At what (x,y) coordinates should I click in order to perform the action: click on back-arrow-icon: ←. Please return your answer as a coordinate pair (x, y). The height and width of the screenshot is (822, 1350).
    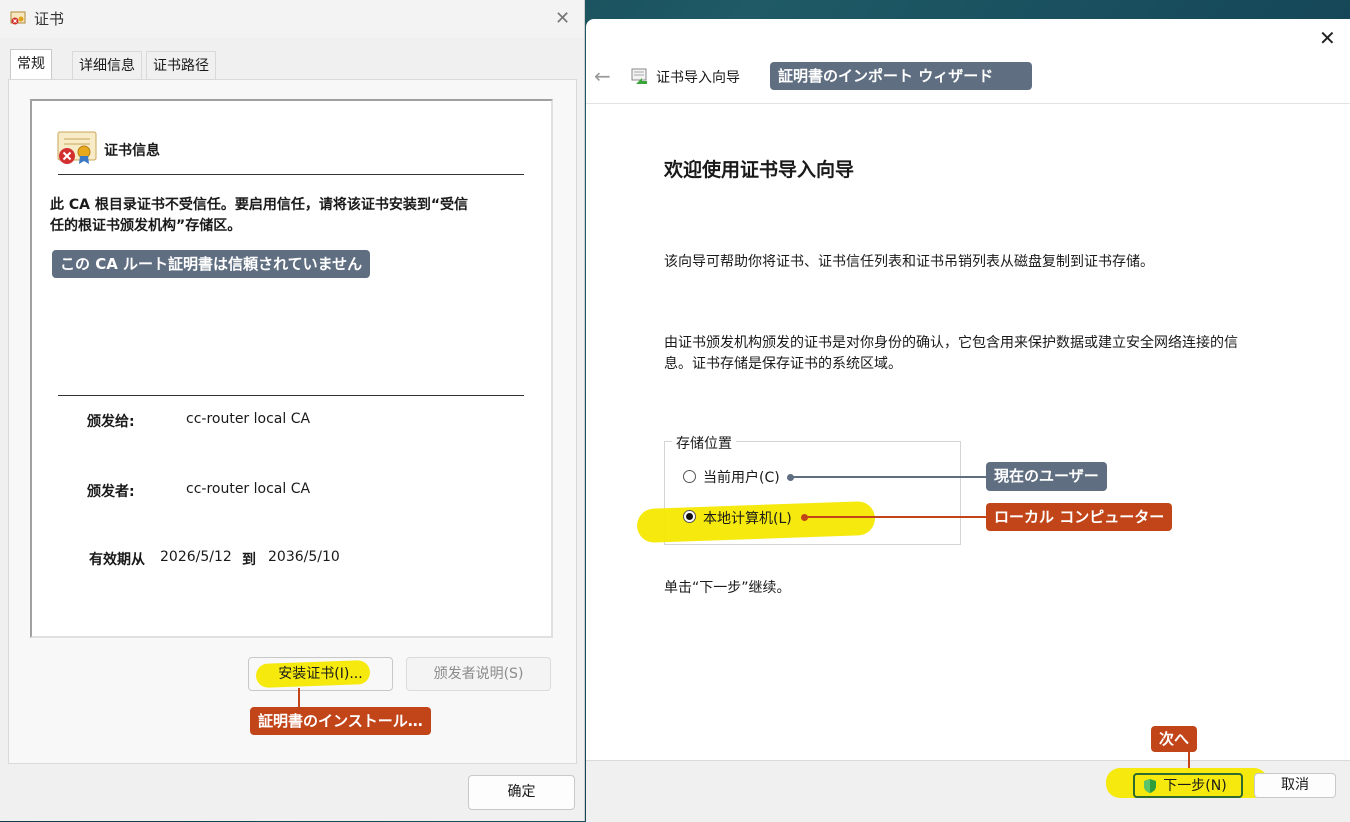
    Looking at the image, I should click on (602, 76).